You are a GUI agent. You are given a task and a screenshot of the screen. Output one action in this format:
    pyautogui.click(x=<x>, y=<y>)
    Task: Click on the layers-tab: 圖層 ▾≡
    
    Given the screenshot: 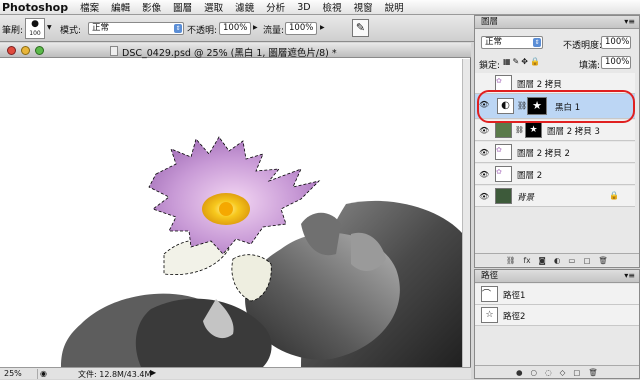 What is the action you would take?
    pyautogui.click(x=557, y=22)
    